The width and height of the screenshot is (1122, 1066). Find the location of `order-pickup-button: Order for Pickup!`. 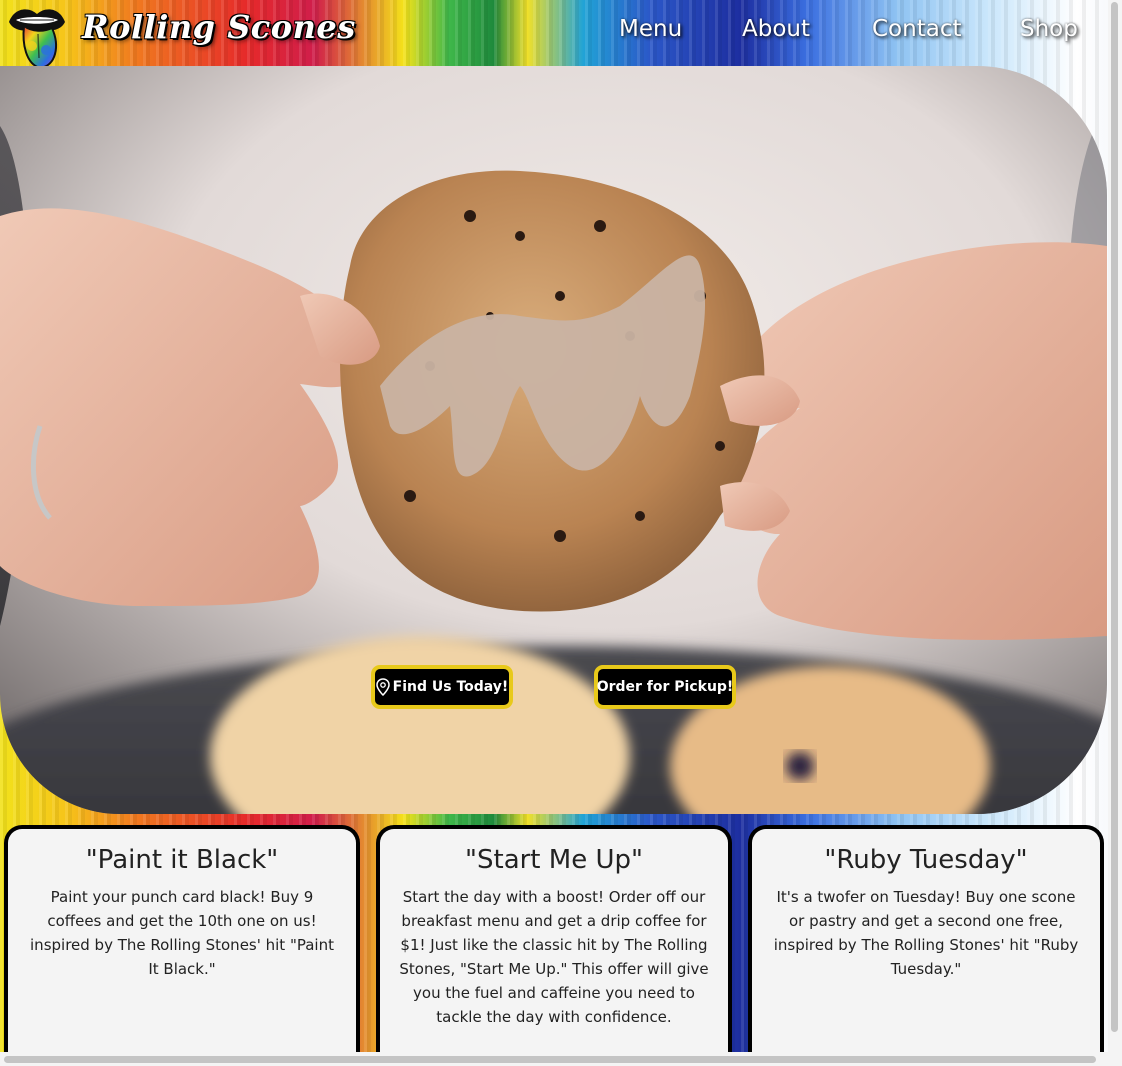

order-pickup-button: Order for Pickup! is located at coordinates (665, 687).